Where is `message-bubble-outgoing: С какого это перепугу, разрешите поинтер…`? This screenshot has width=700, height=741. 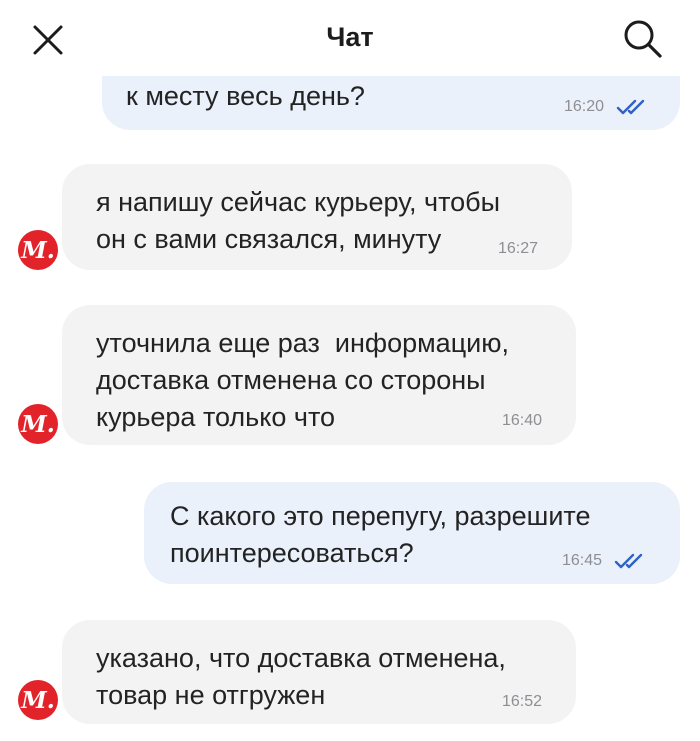
message-bubble-outgoing: С какого это перепугу, разрешите поинтер… is located at coordinates (412, 533).